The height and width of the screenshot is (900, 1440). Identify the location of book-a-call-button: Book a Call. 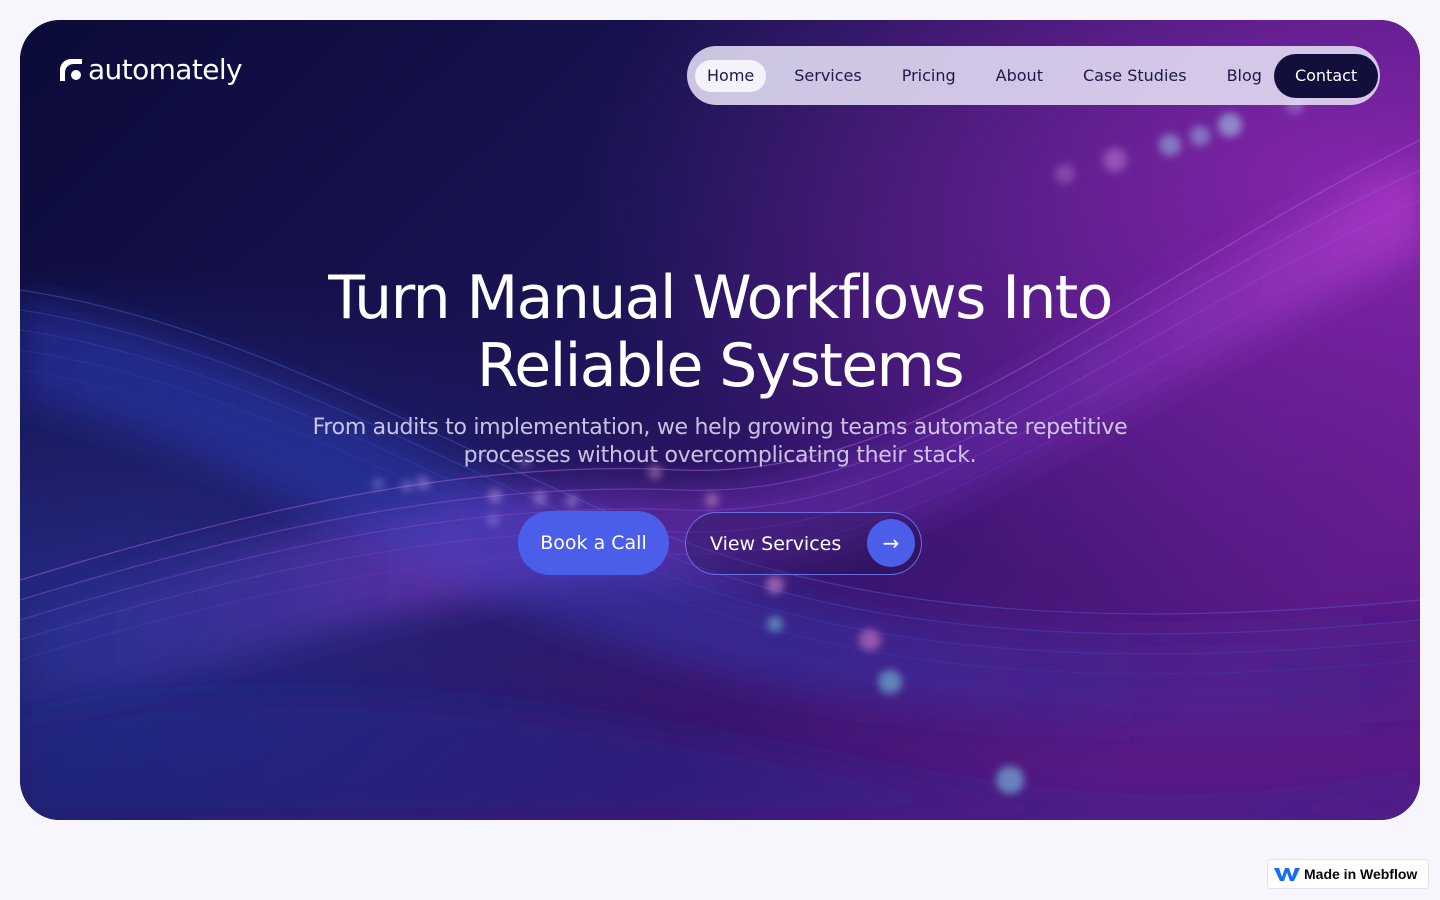
(593, 543).